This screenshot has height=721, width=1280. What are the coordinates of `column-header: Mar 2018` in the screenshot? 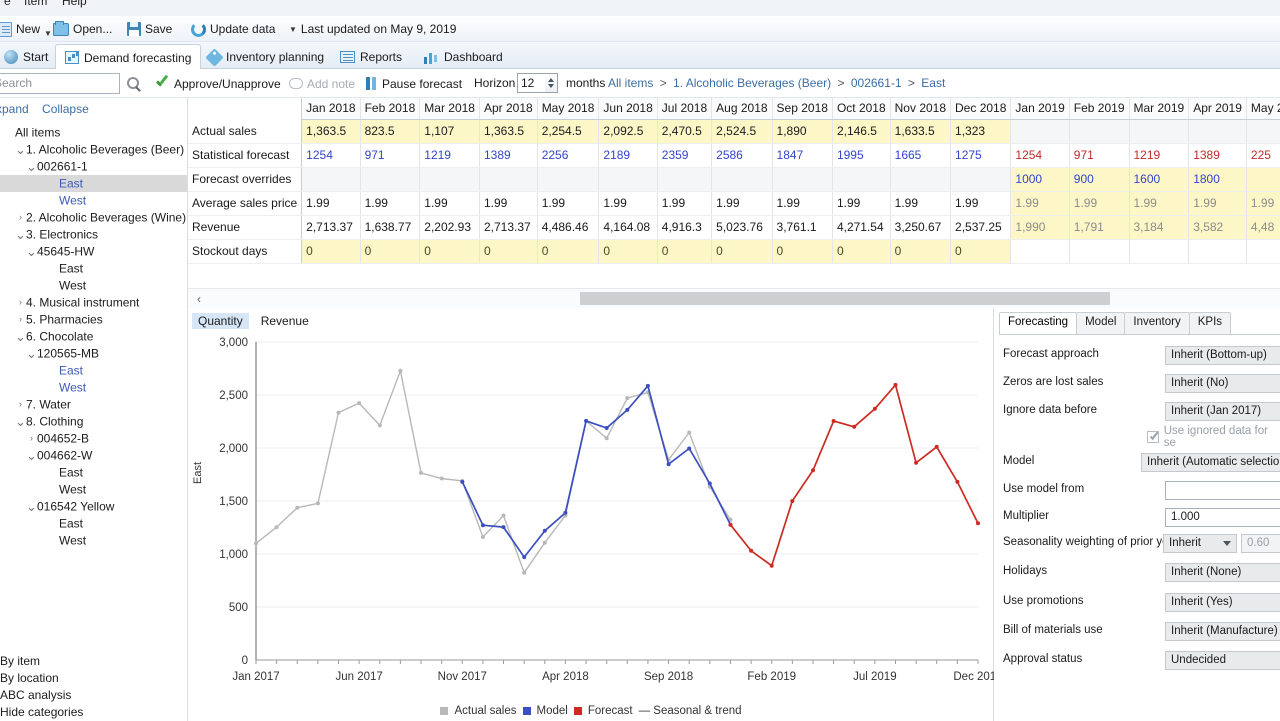 It's located at (449, 109).